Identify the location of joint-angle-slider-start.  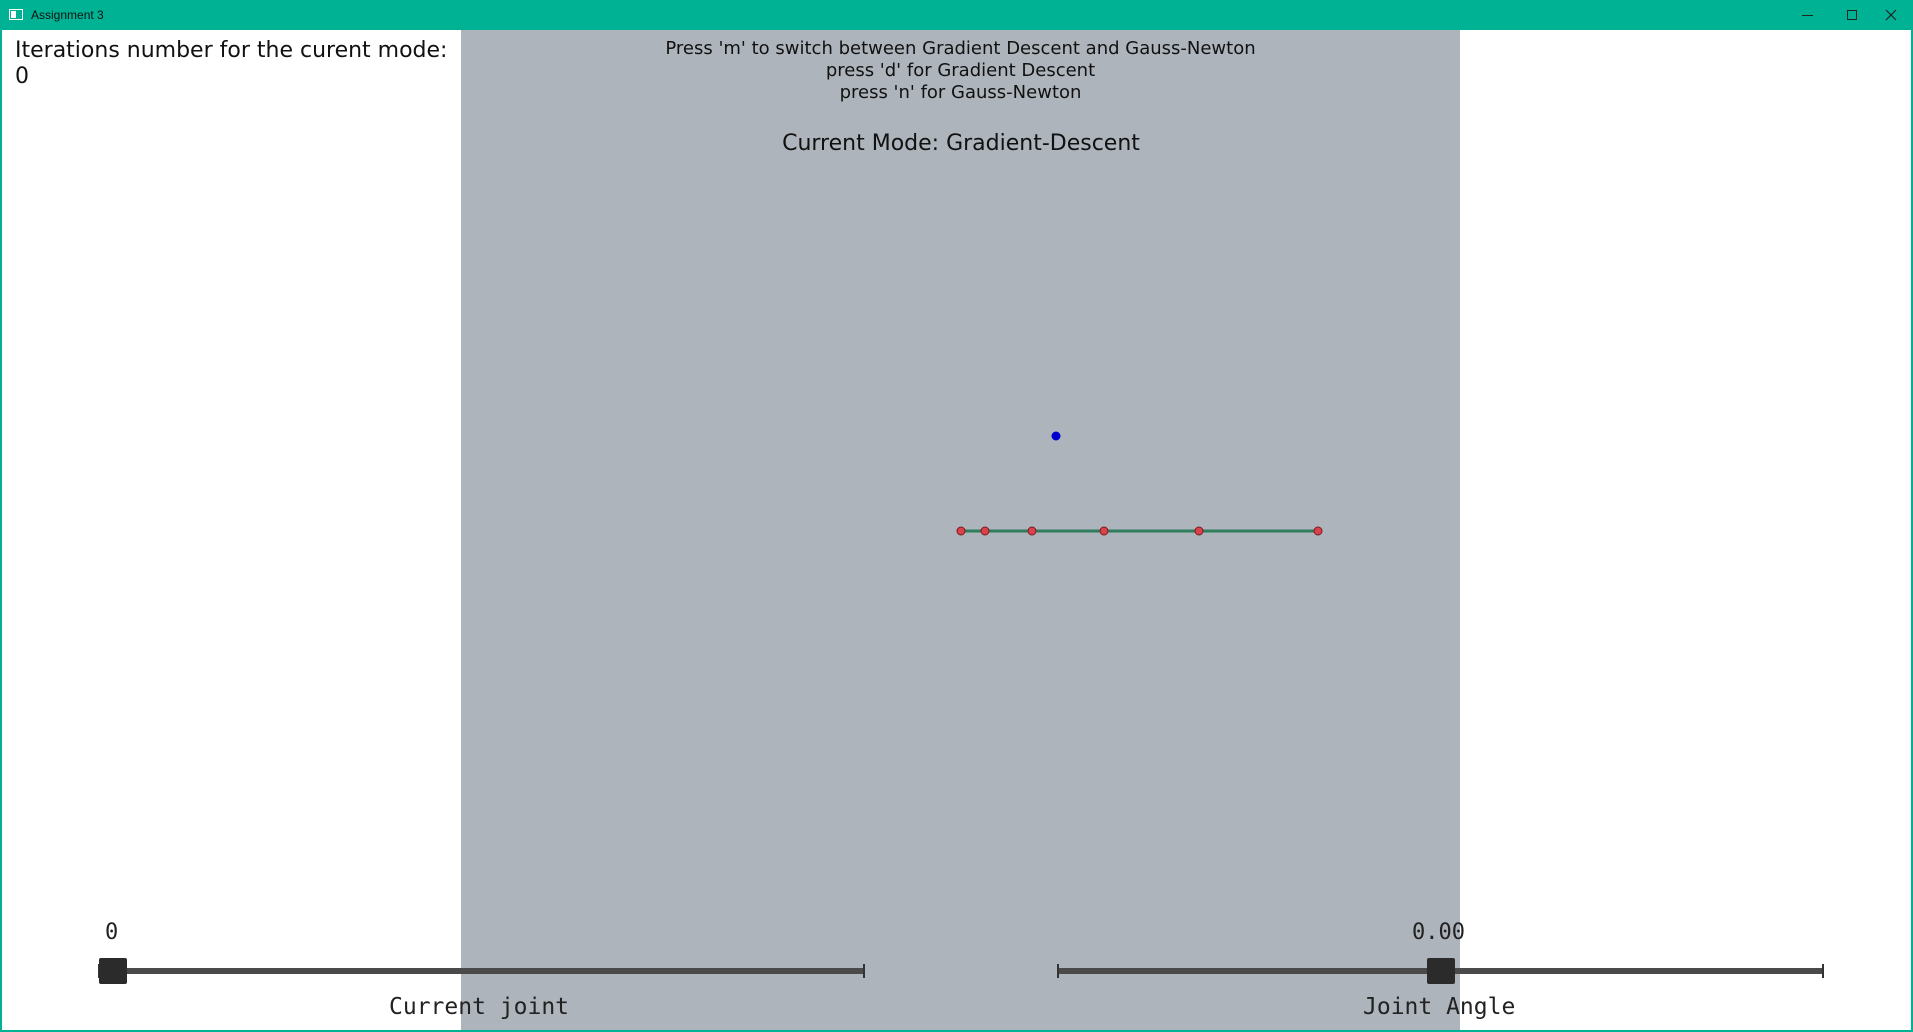
(1058, 971).